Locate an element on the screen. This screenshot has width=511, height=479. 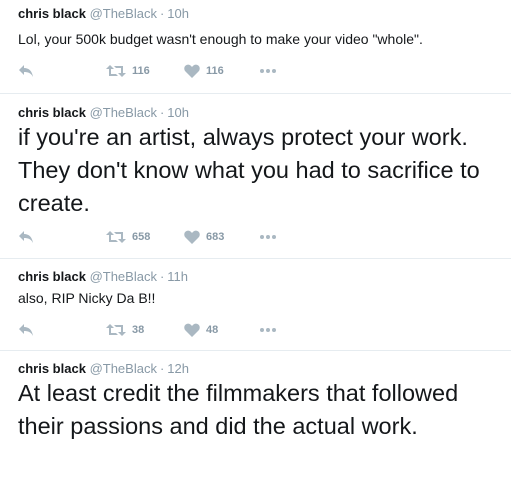
retweet-button: 116 is located at coordinates (128, 71).